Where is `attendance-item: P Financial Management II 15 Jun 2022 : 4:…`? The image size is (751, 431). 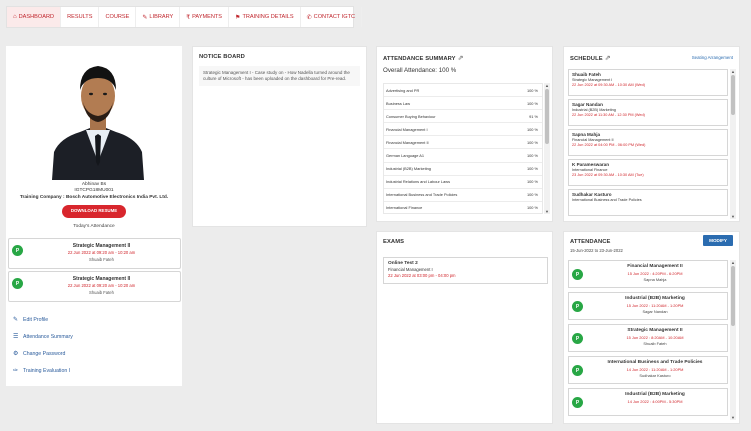
attendance-item: P Financial Management II 15 Jun 2022 : 4:… is located at coordinates (648, 274).